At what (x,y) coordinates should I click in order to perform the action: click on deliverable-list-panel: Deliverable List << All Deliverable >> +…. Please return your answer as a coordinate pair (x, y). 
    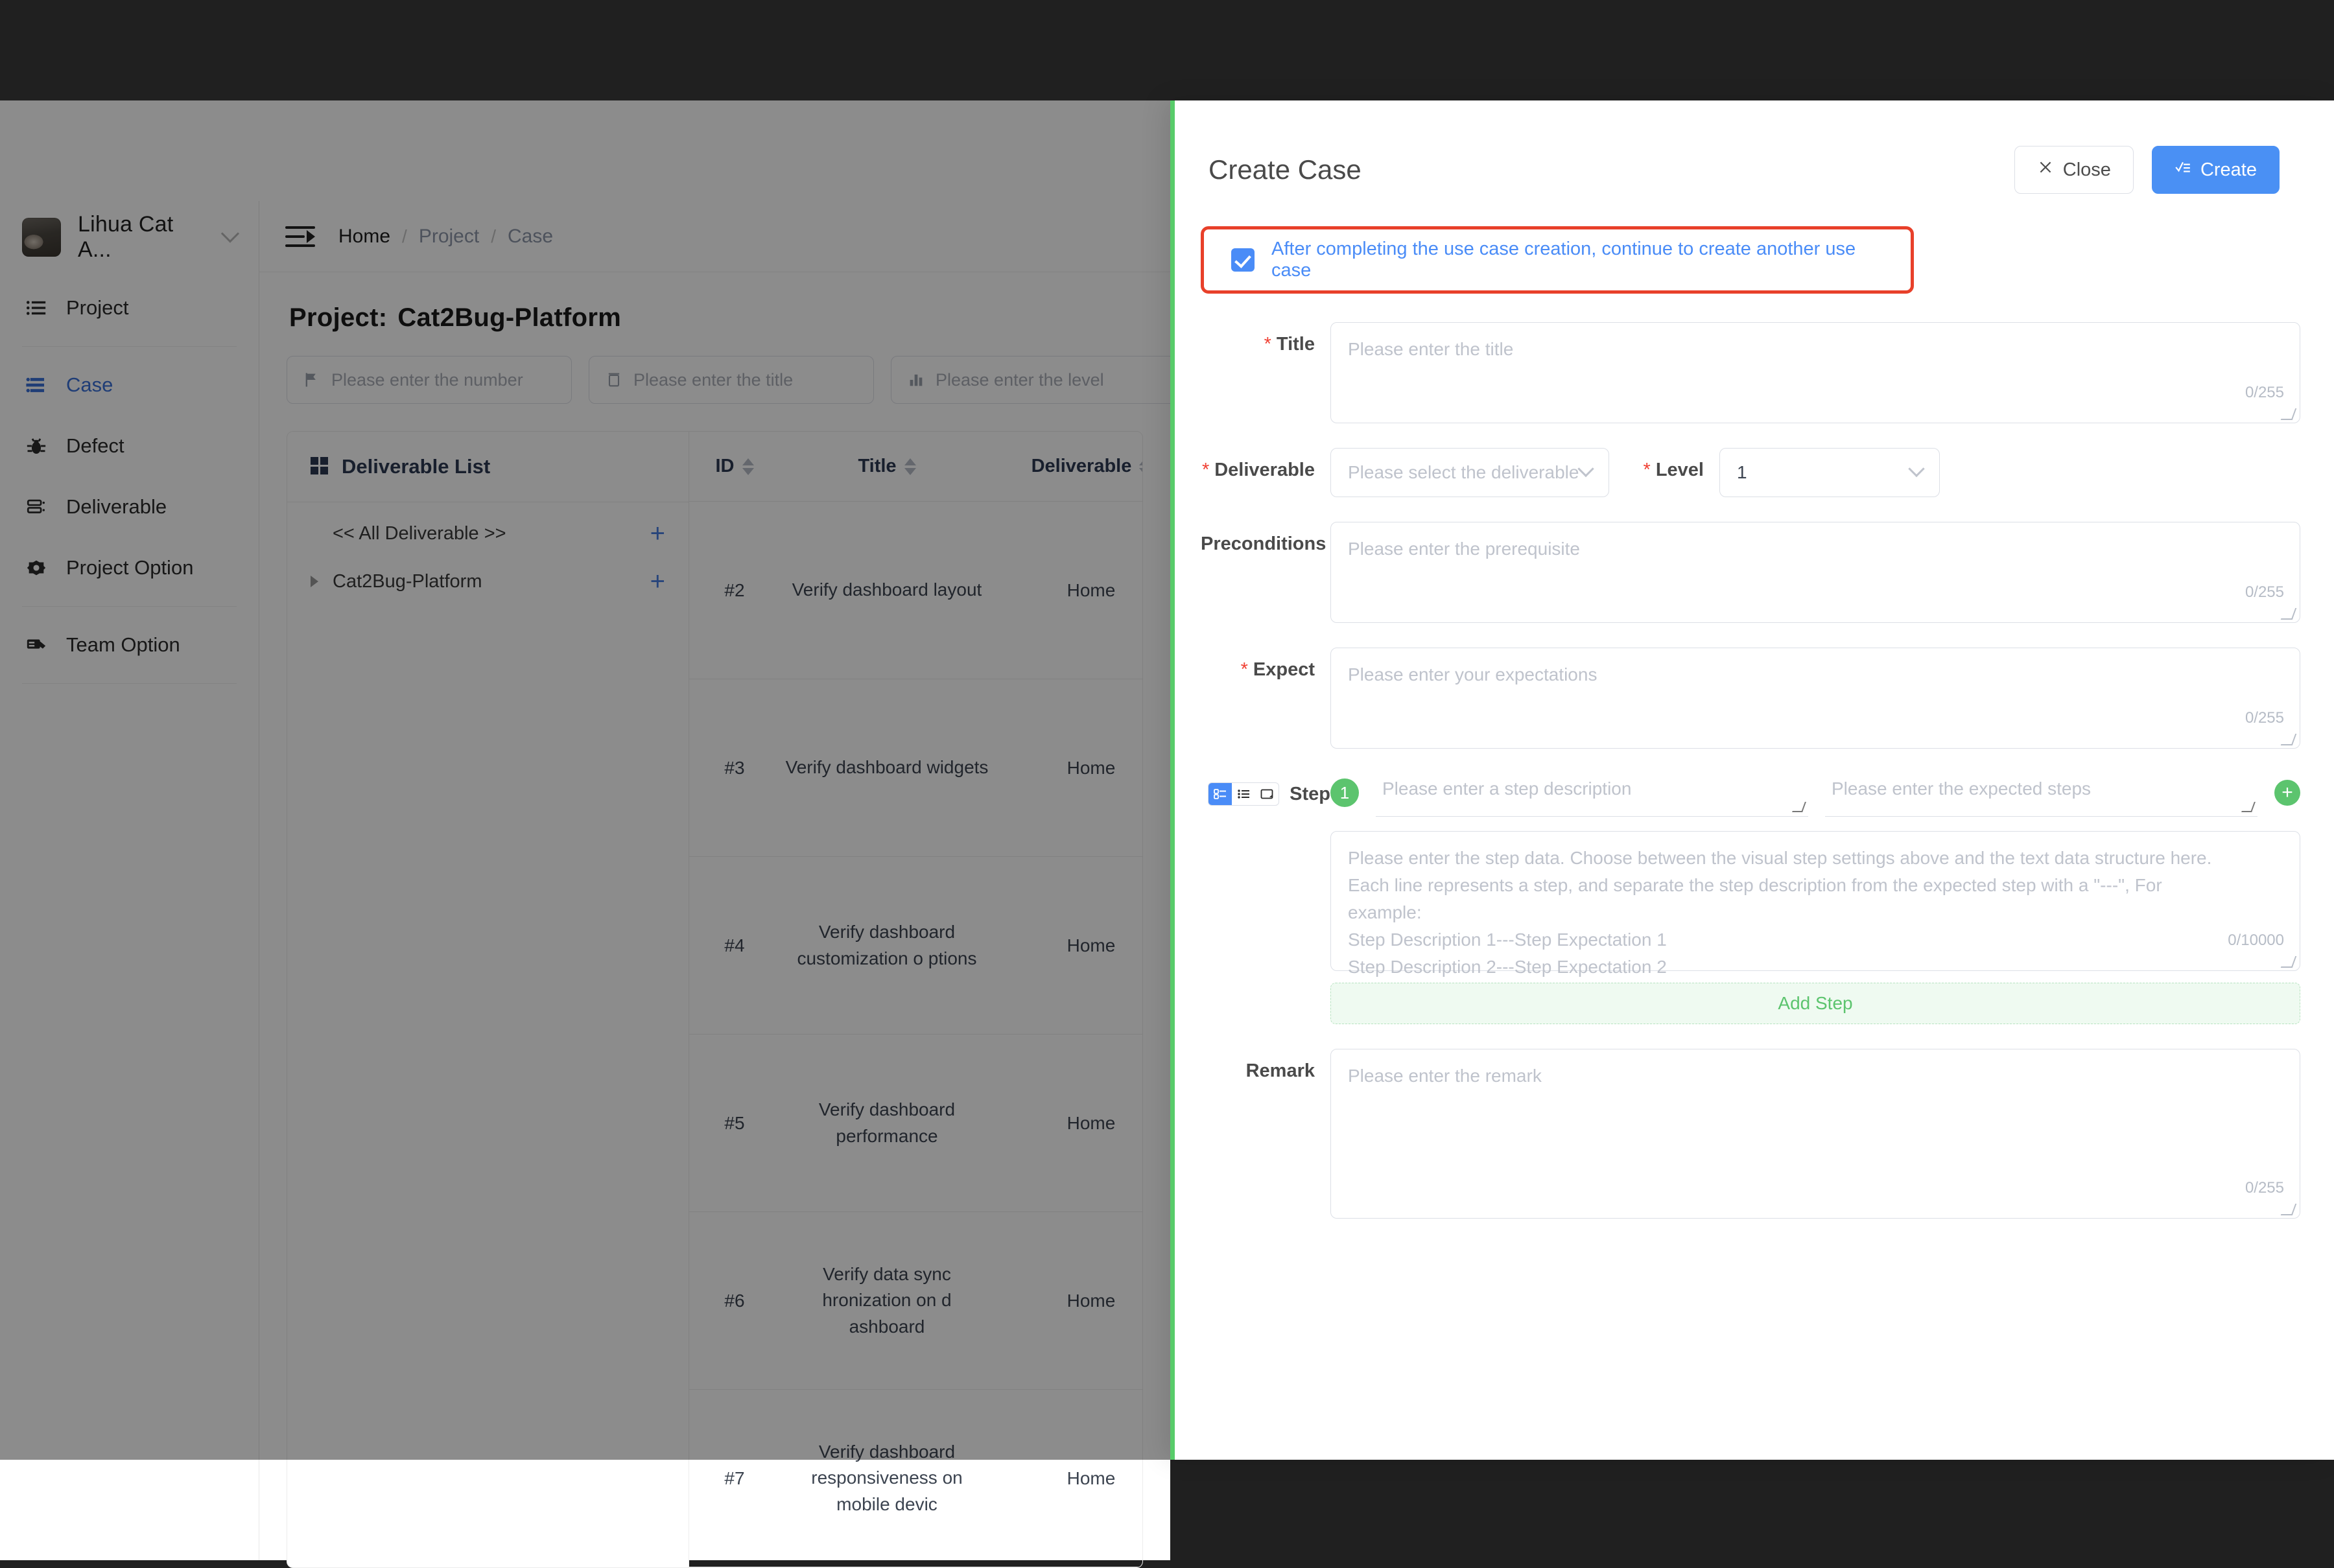
    Looking at the image, I should click on (488, 1000).